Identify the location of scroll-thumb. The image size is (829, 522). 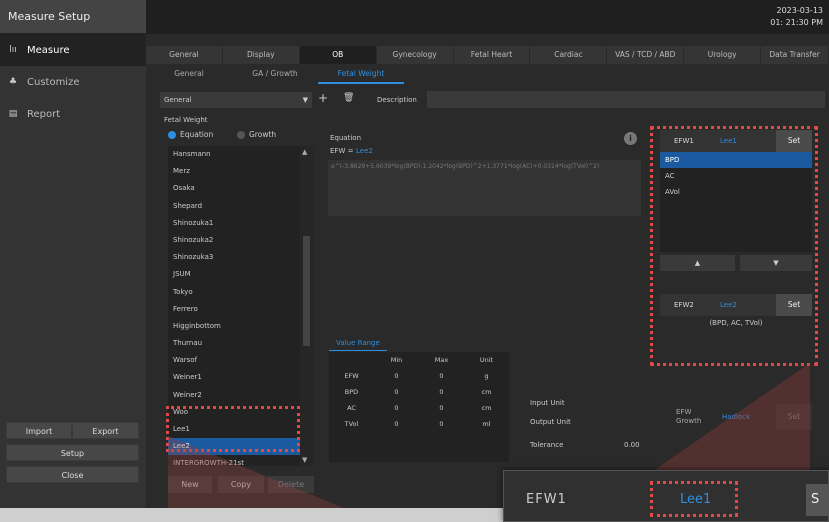
(306, 291).